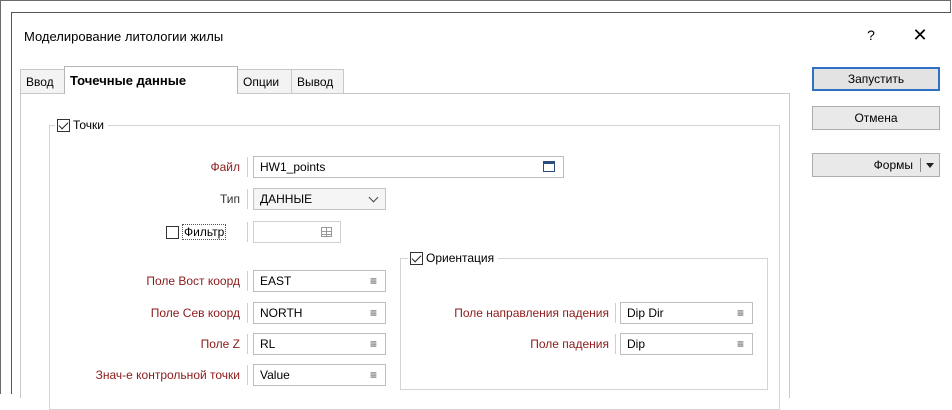 The image size is (952, 410). What do you see at coordinates (297, 232) in the screenshot?
I see `filter-input` at bounding box center [297, 232].